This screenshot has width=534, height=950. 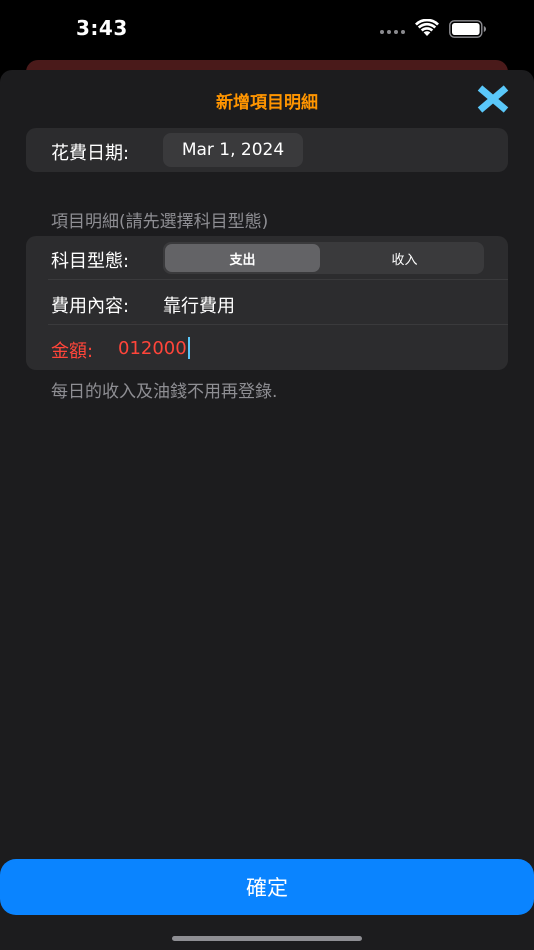 I want to click on close-icon, so click(x=493, y=99).